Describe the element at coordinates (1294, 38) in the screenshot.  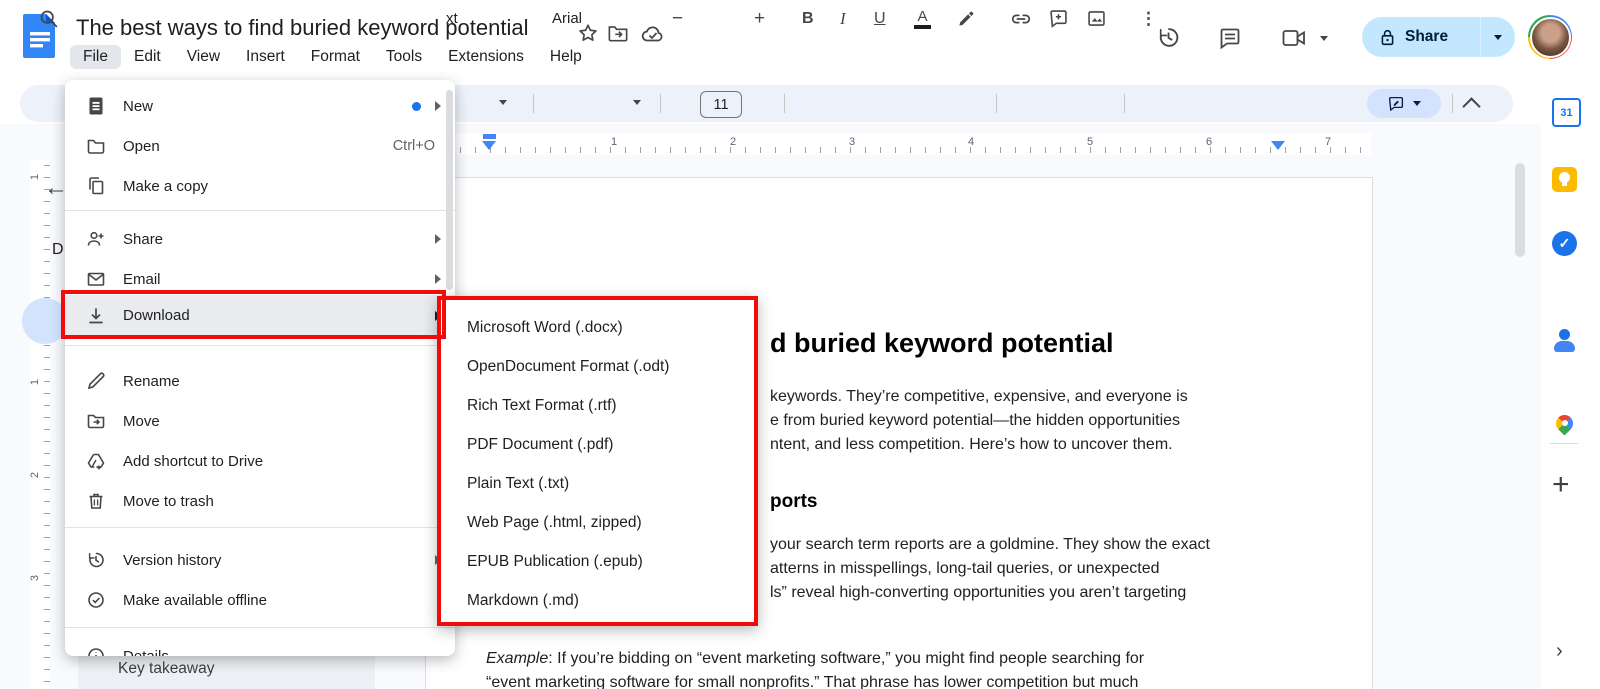
I see `video-call-icon` at that location.